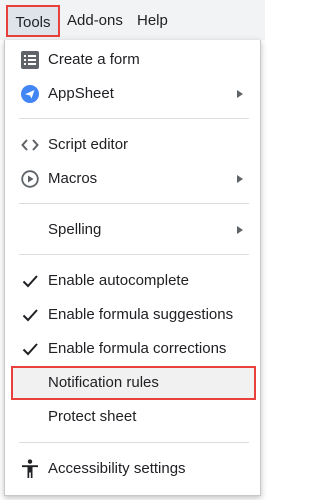 The height and width of the screenshot is (500, 320). I want to click on menu-item-enable-formula-suggestions: Enable formula suggestions, so click(132, 315).